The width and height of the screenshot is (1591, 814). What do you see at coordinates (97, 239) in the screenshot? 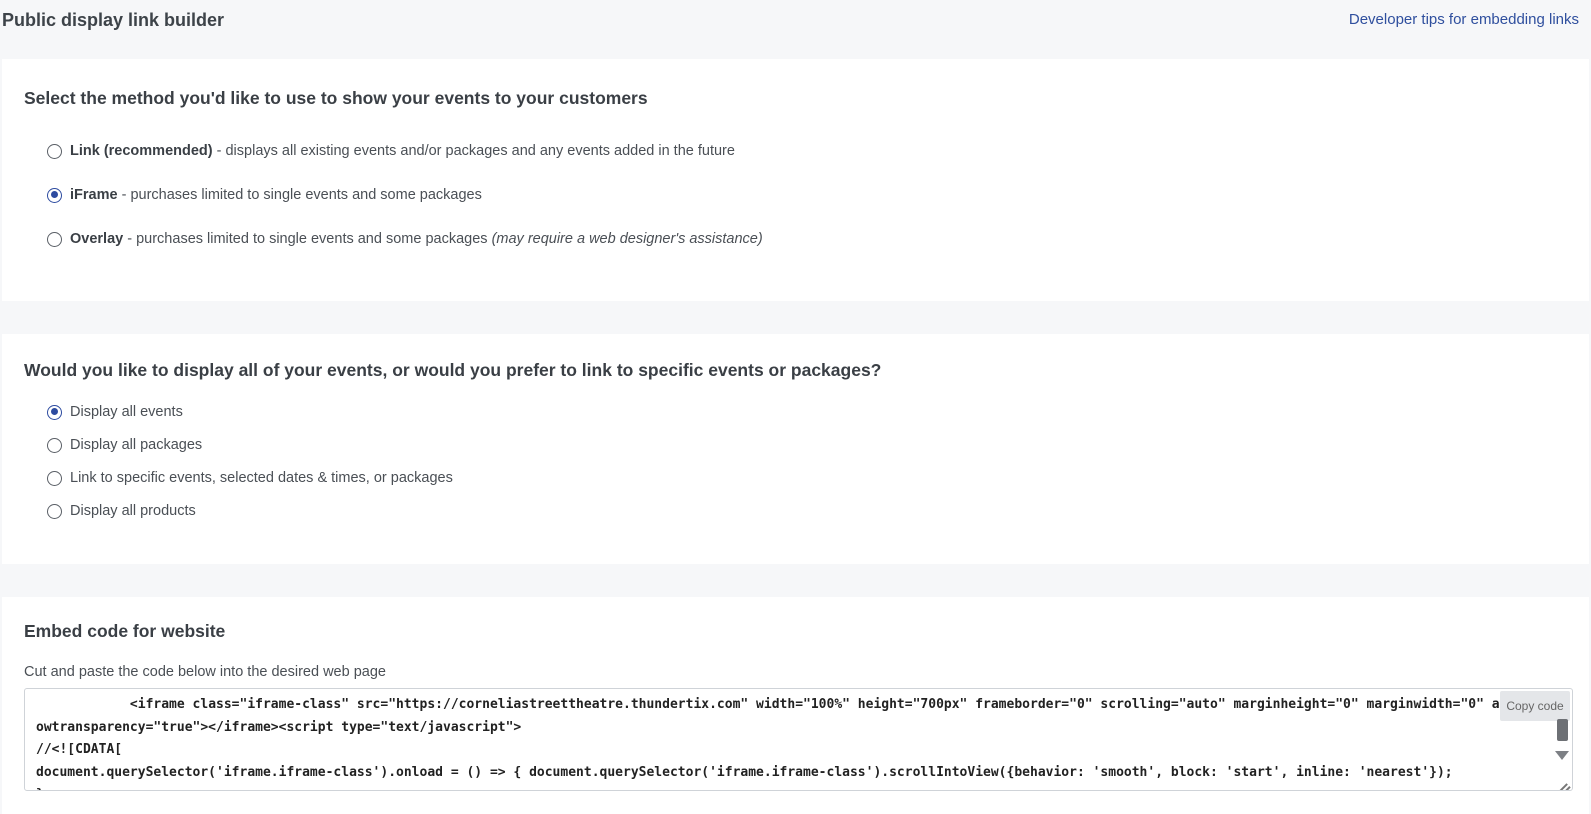
I see `method-option-overlay-title: Overlay` at bounding box center [97, 239].